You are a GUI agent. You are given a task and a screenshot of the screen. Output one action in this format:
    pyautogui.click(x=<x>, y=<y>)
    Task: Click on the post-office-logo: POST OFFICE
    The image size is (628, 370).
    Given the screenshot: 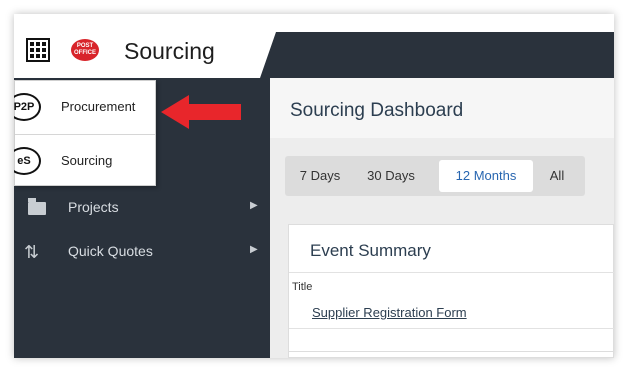 What is the action you would take?
    pyautogui.click(x=85, y=50)
    